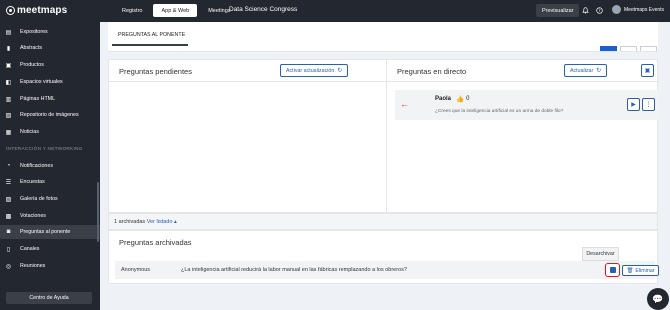 This screenshot has width=670, height=310. What do you see at coordinates (432, 71) in the screenshot?
I see `live-title: Preguntas en directo` at bounding box center [432, 71].